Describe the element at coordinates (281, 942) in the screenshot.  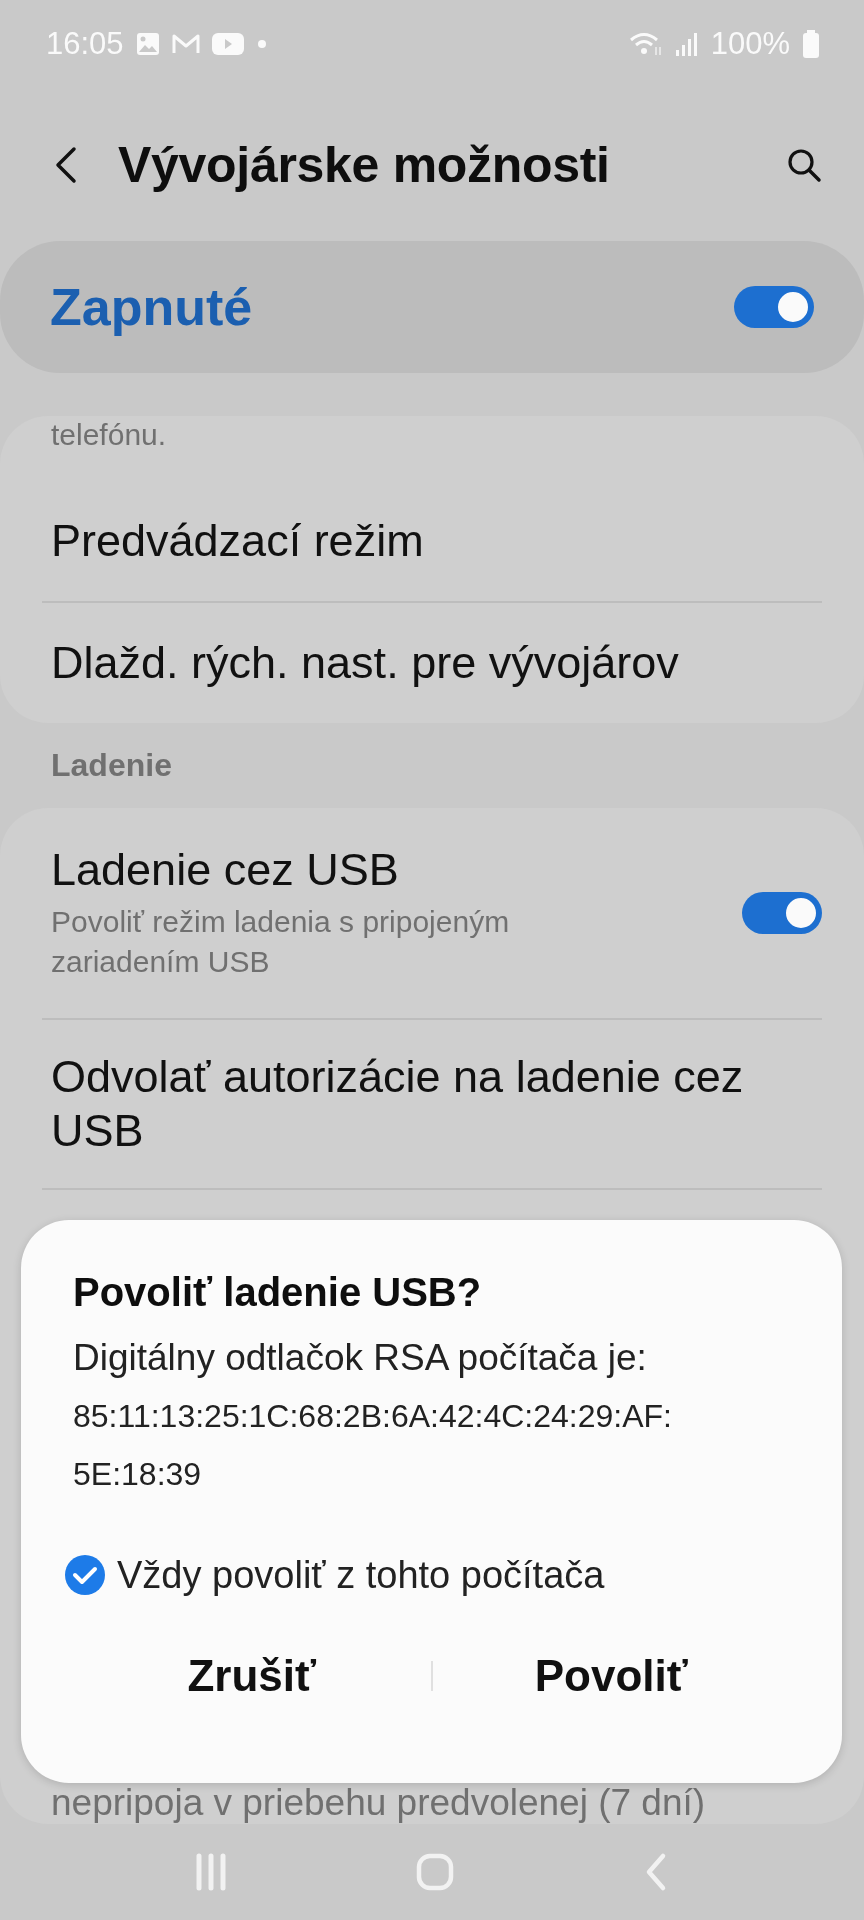
I see `setting-description: Povoliť režim ladenia s pripojeným zariadením USB` at that location.